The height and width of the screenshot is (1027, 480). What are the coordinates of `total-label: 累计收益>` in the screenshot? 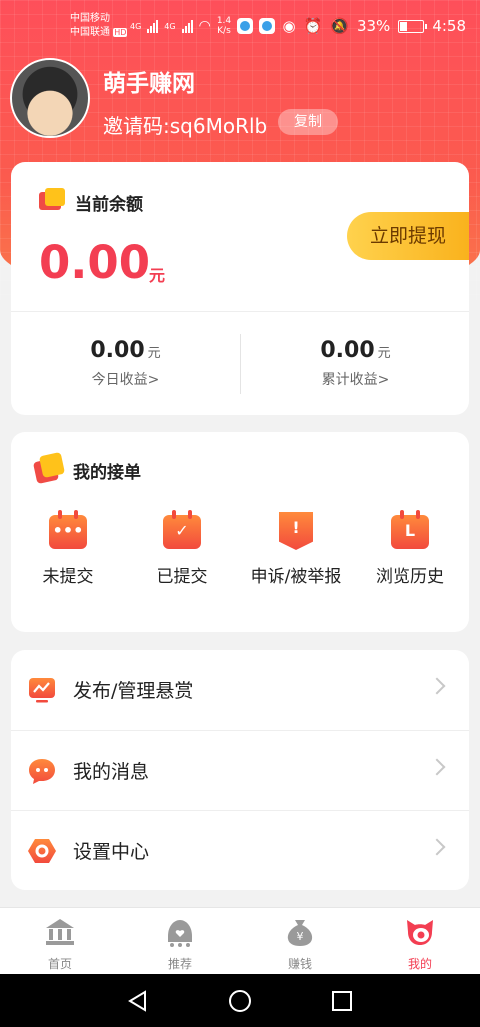 It's located at (355, 380).